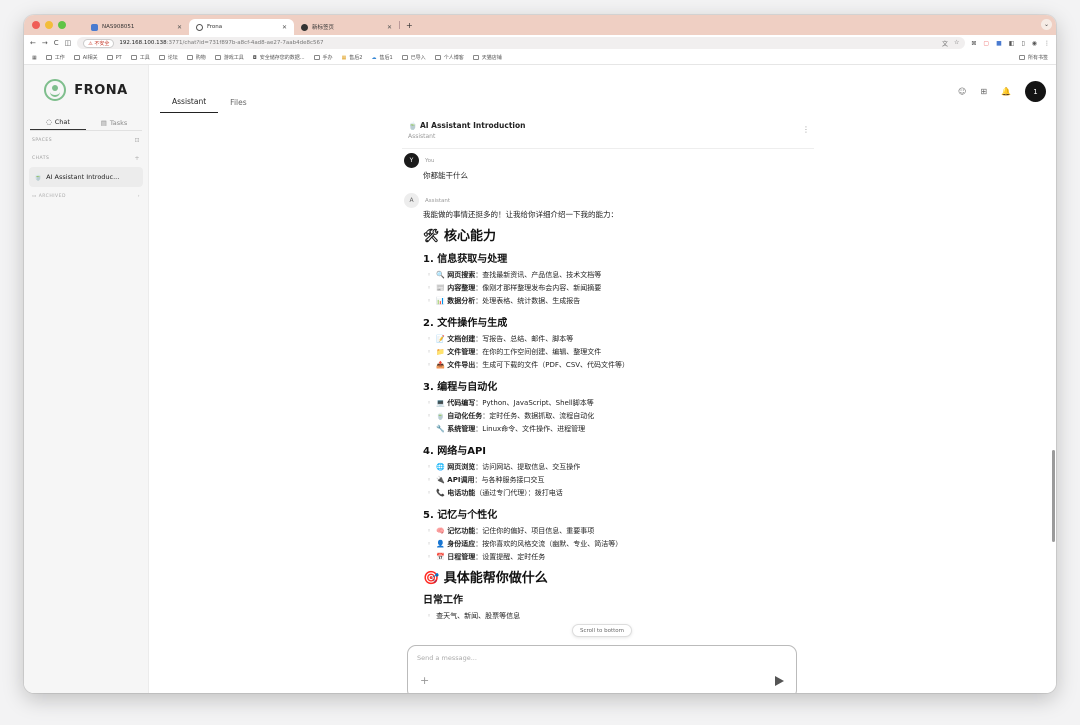 This screenshot has width=1080, height=725. I want to click on extension-icon: ■, so click(999, 43).